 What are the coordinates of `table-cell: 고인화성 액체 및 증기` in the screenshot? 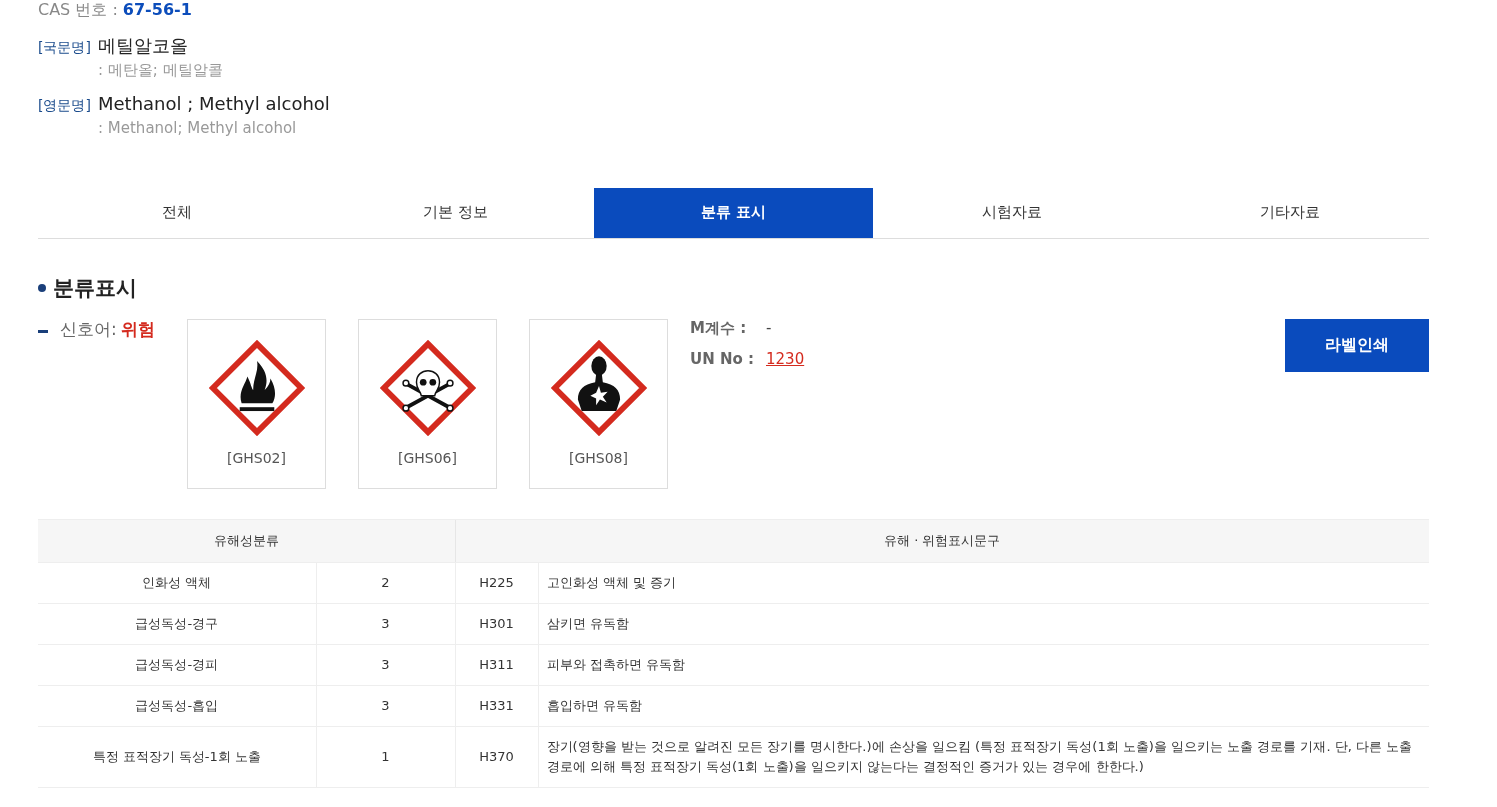 It's located at (983, 583).